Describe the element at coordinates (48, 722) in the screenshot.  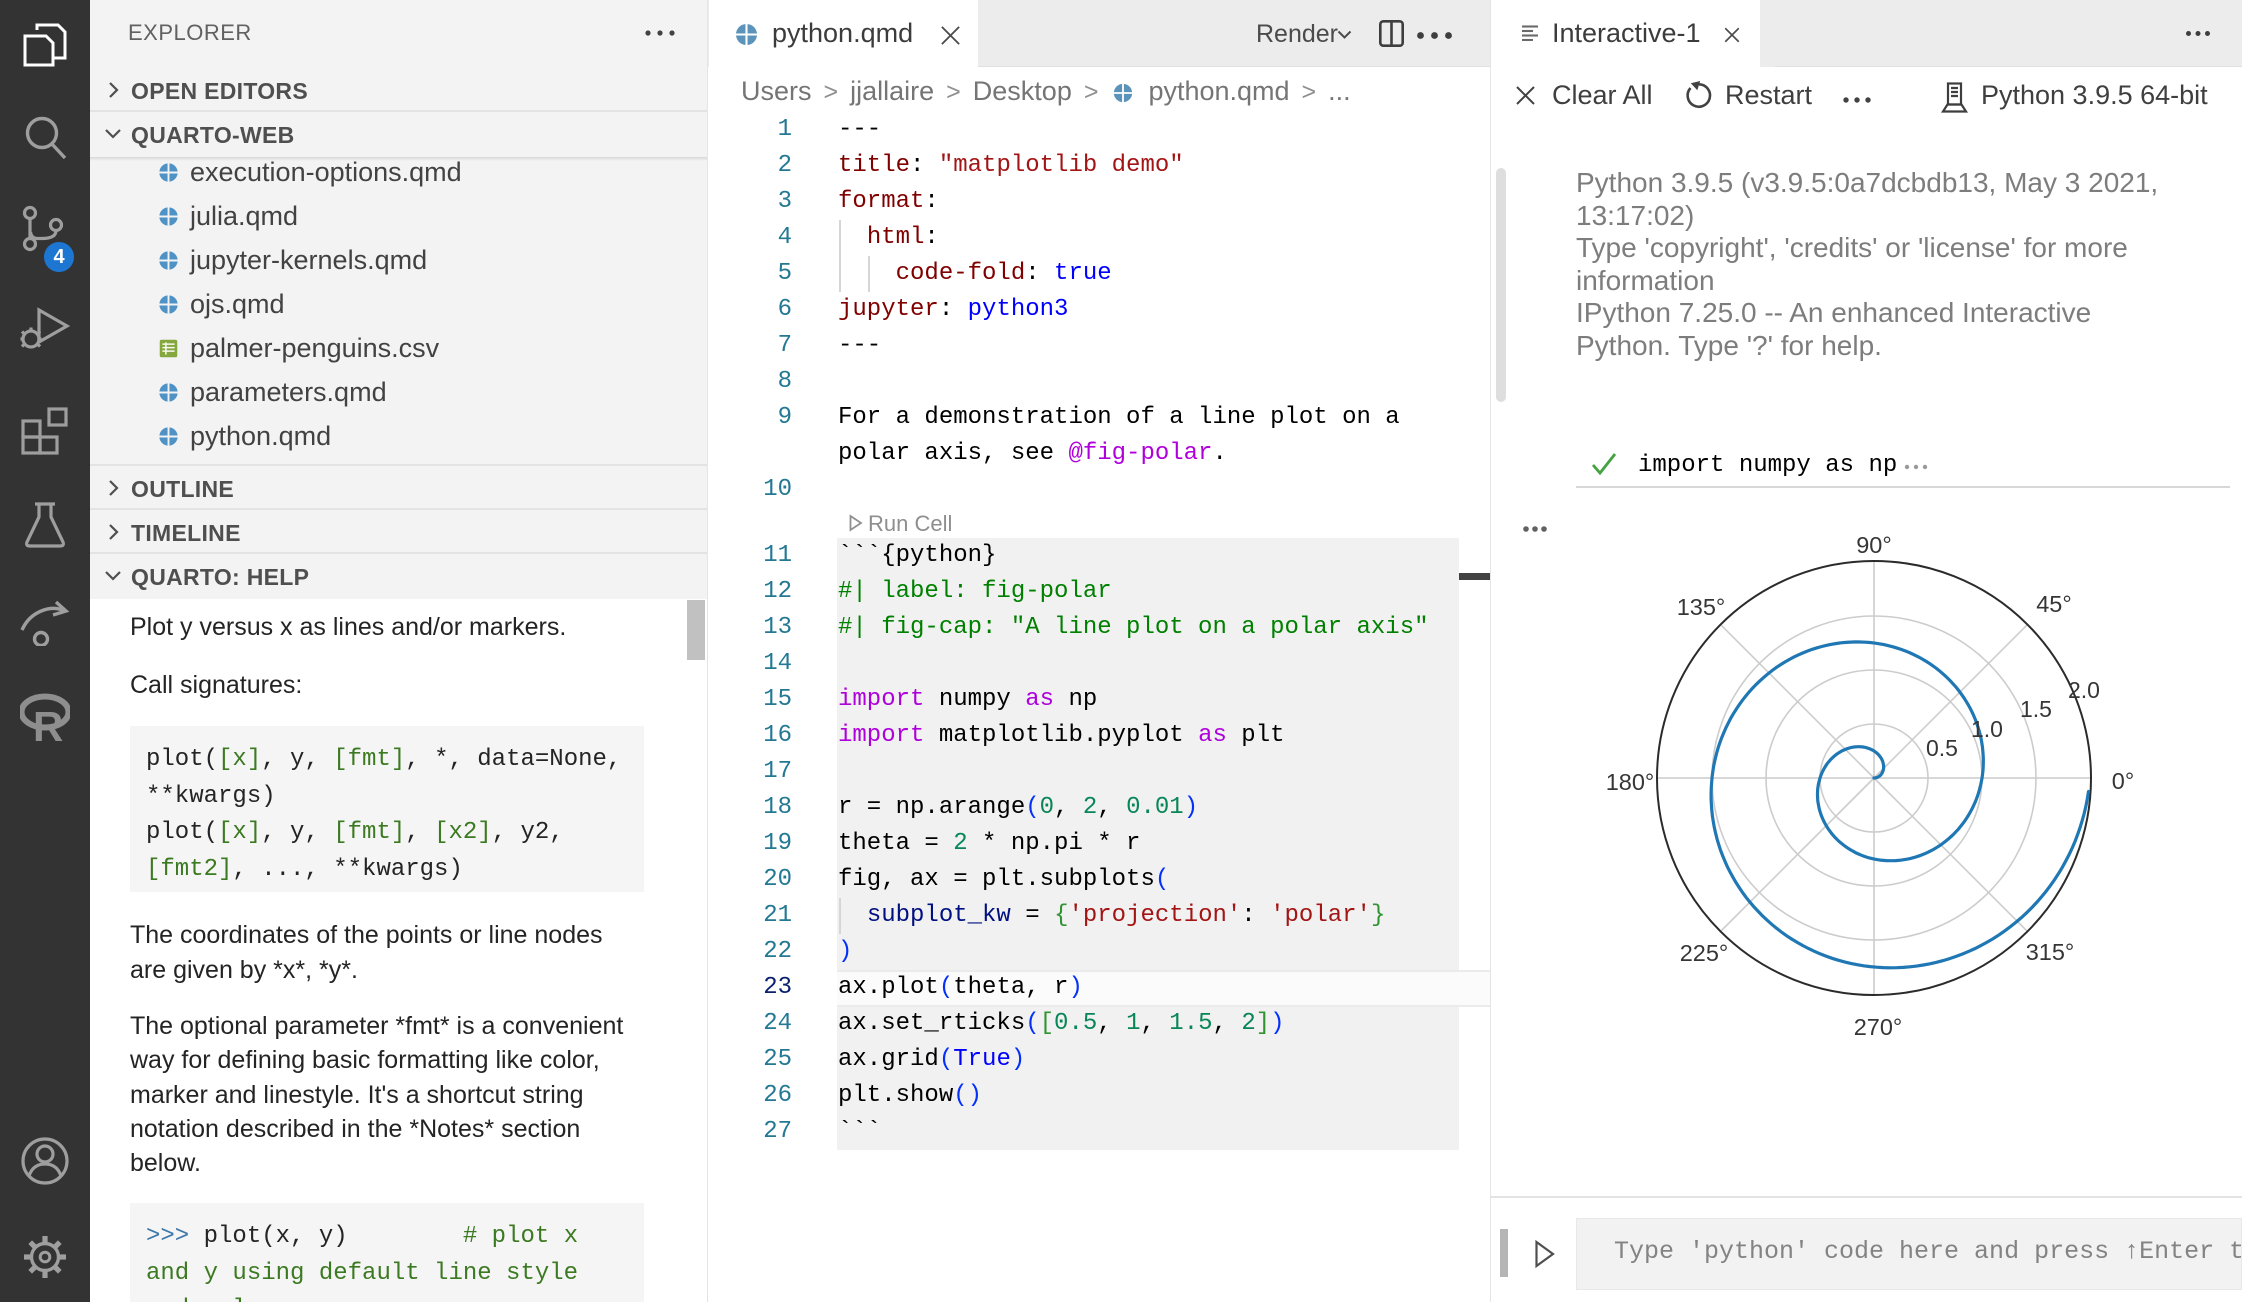
I see `svg-text: R` at that location.